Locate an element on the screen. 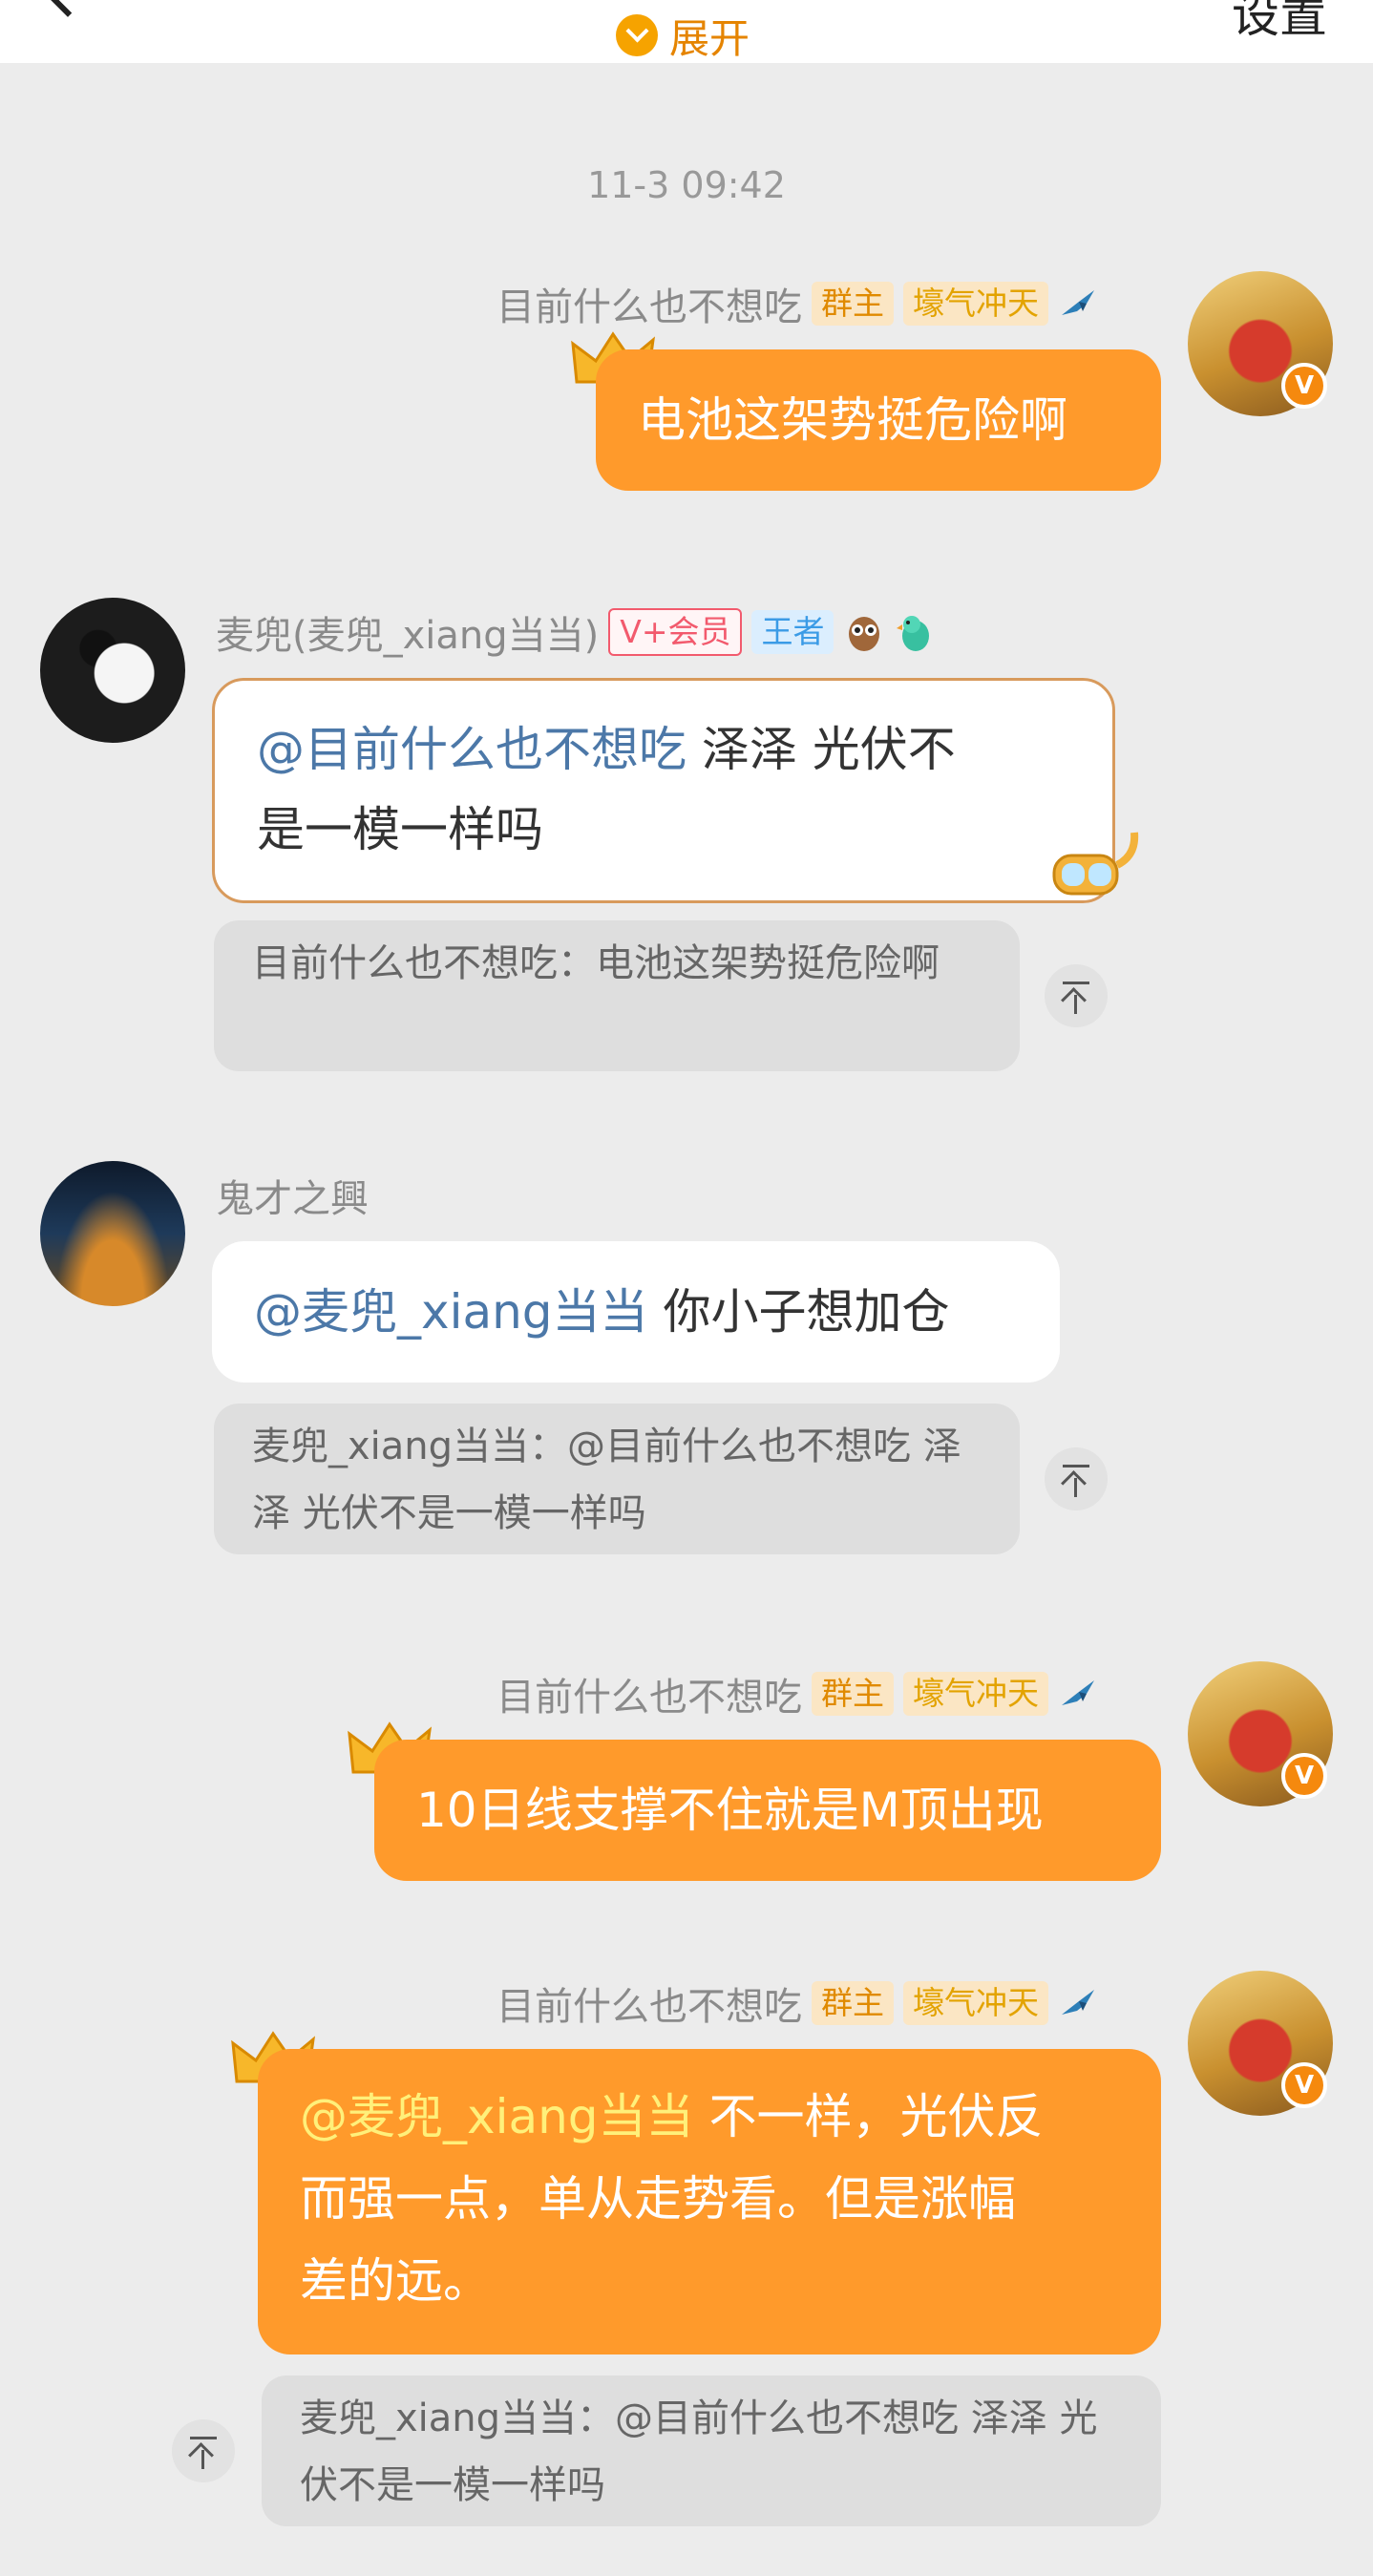  sender-row: 鬼才之興 is located at coordinates (292, 1195).